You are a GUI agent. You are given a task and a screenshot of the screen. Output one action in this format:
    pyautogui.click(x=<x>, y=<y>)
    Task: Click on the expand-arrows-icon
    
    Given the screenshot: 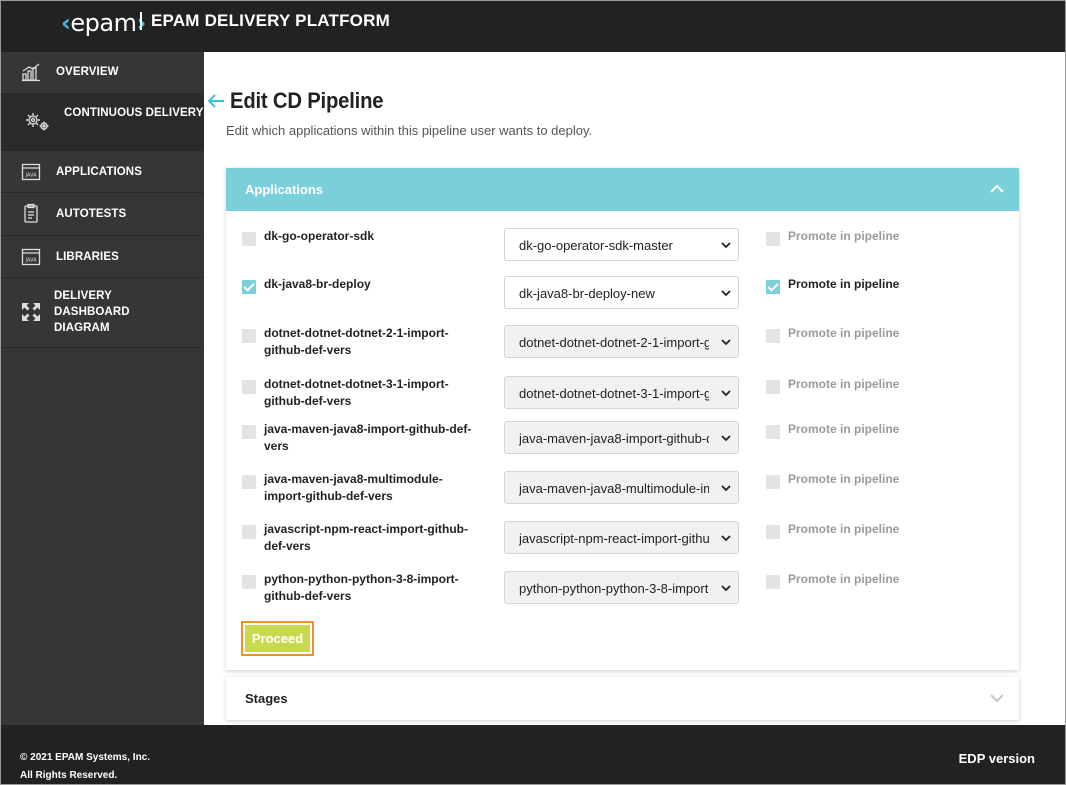 What is the action you would take?
    pyautogui.click(x=31, y=312)
    